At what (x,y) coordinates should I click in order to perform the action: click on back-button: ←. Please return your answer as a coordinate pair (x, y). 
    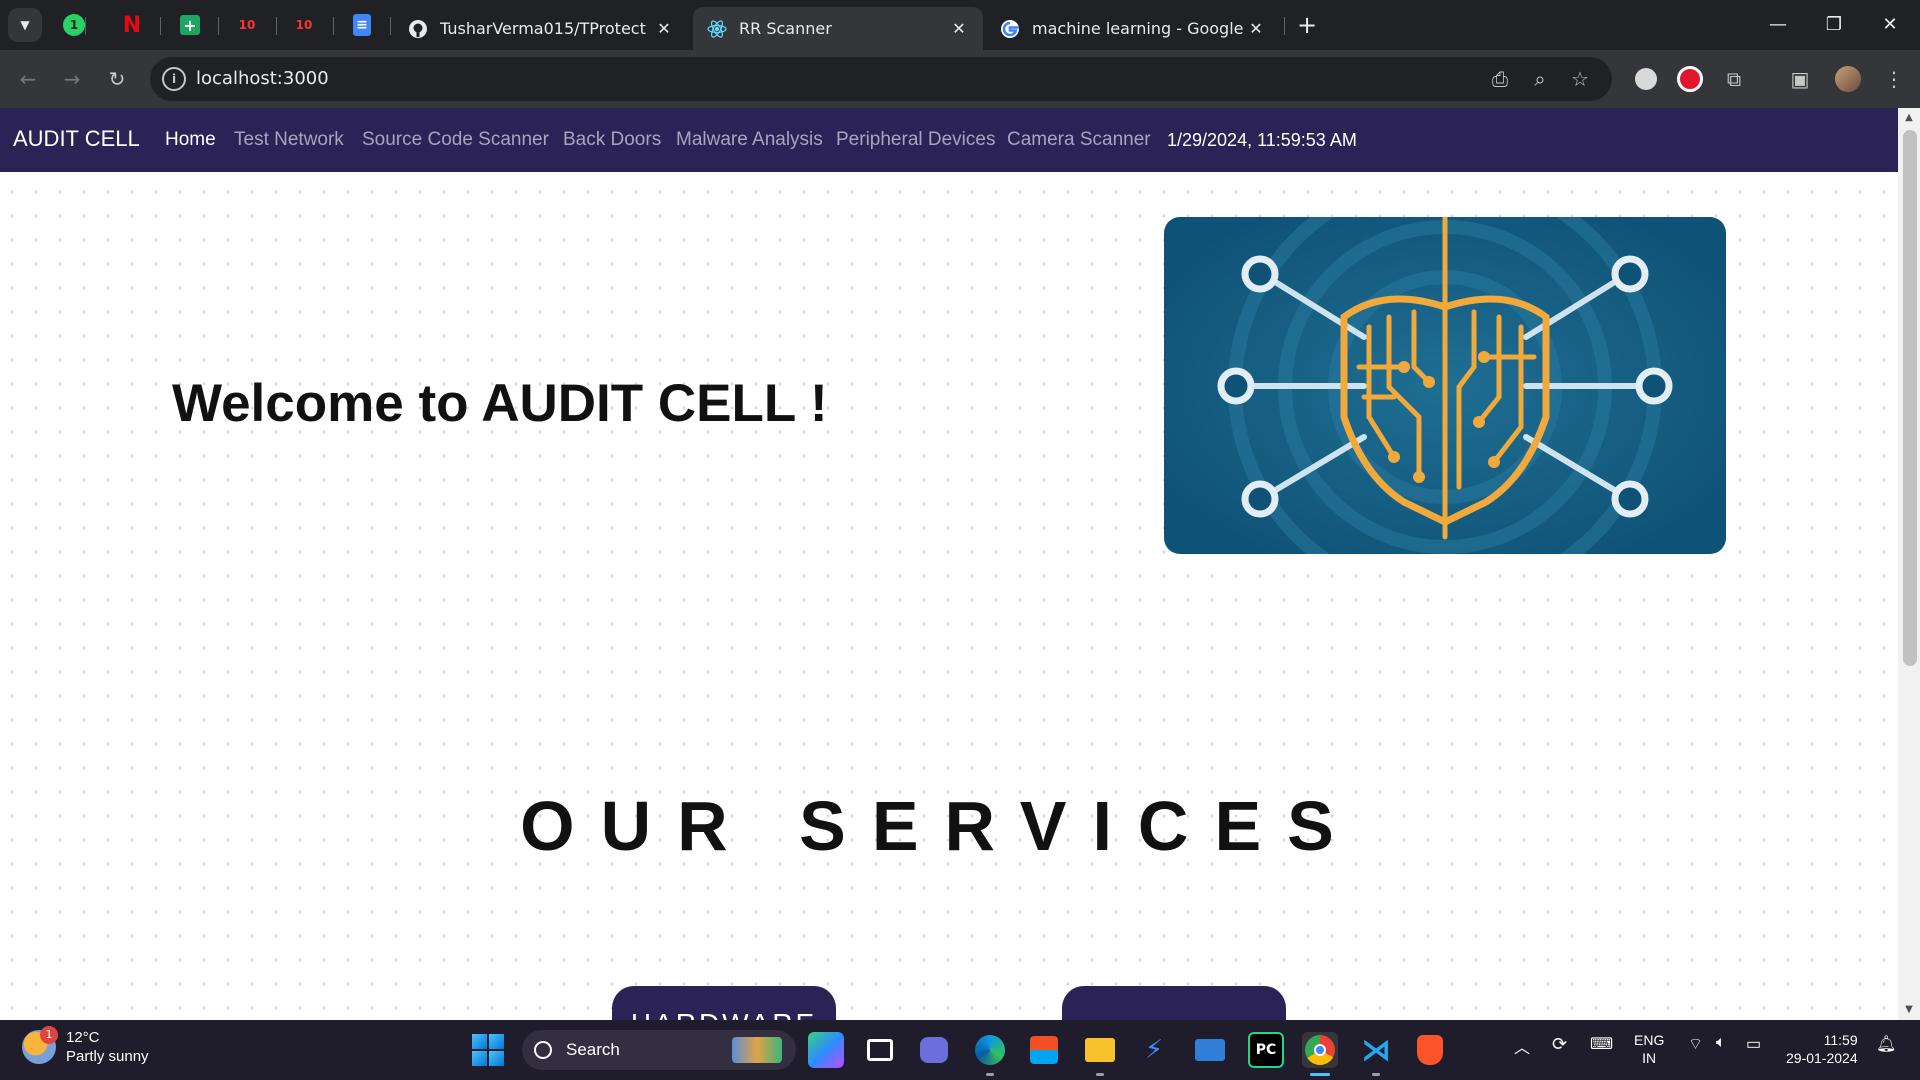
    Looking at the image, I should click on (28, 79).